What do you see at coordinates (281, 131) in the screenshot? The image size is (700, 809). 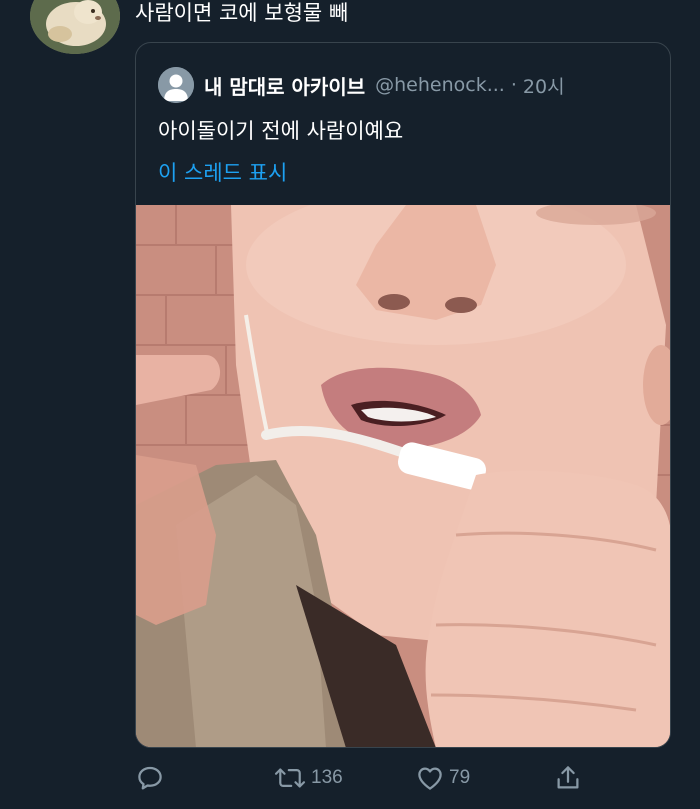 I see `quote-tweet-text: 아이돌이기 전에 사람이예요` at bounding box center [281, 131].